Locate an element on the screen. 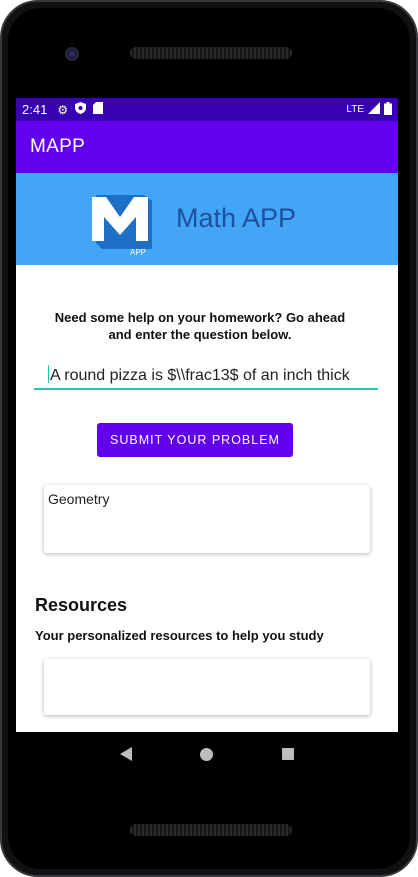 This screenshot has height=877, width=418. resources-heading: Resources is located at coordinates (81, 605).